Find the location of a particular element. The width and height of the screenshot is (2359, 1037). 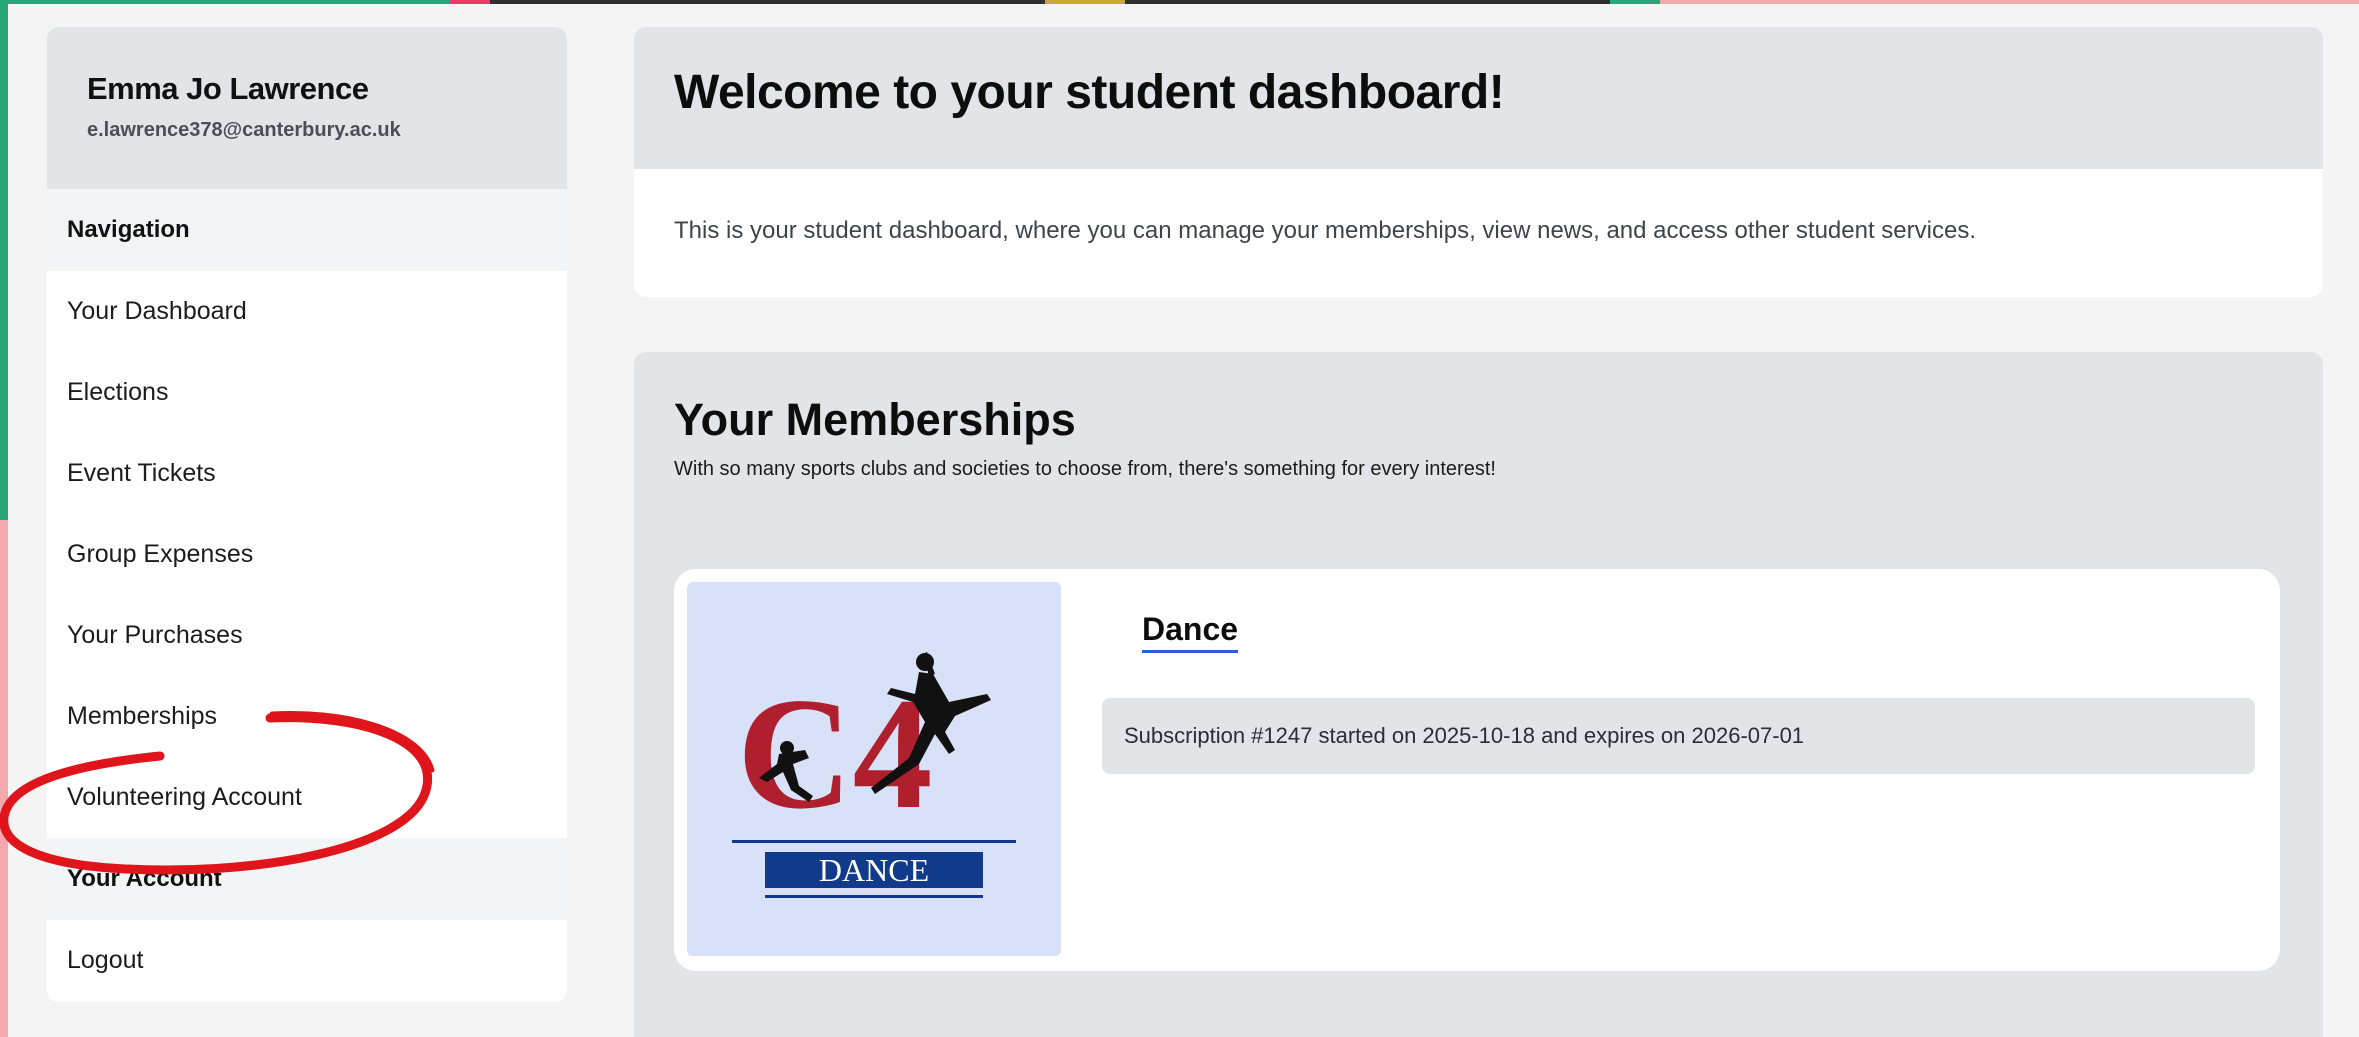

sidebar-item-your-purchases: Your Purchases is located at coordinates (307, 635).